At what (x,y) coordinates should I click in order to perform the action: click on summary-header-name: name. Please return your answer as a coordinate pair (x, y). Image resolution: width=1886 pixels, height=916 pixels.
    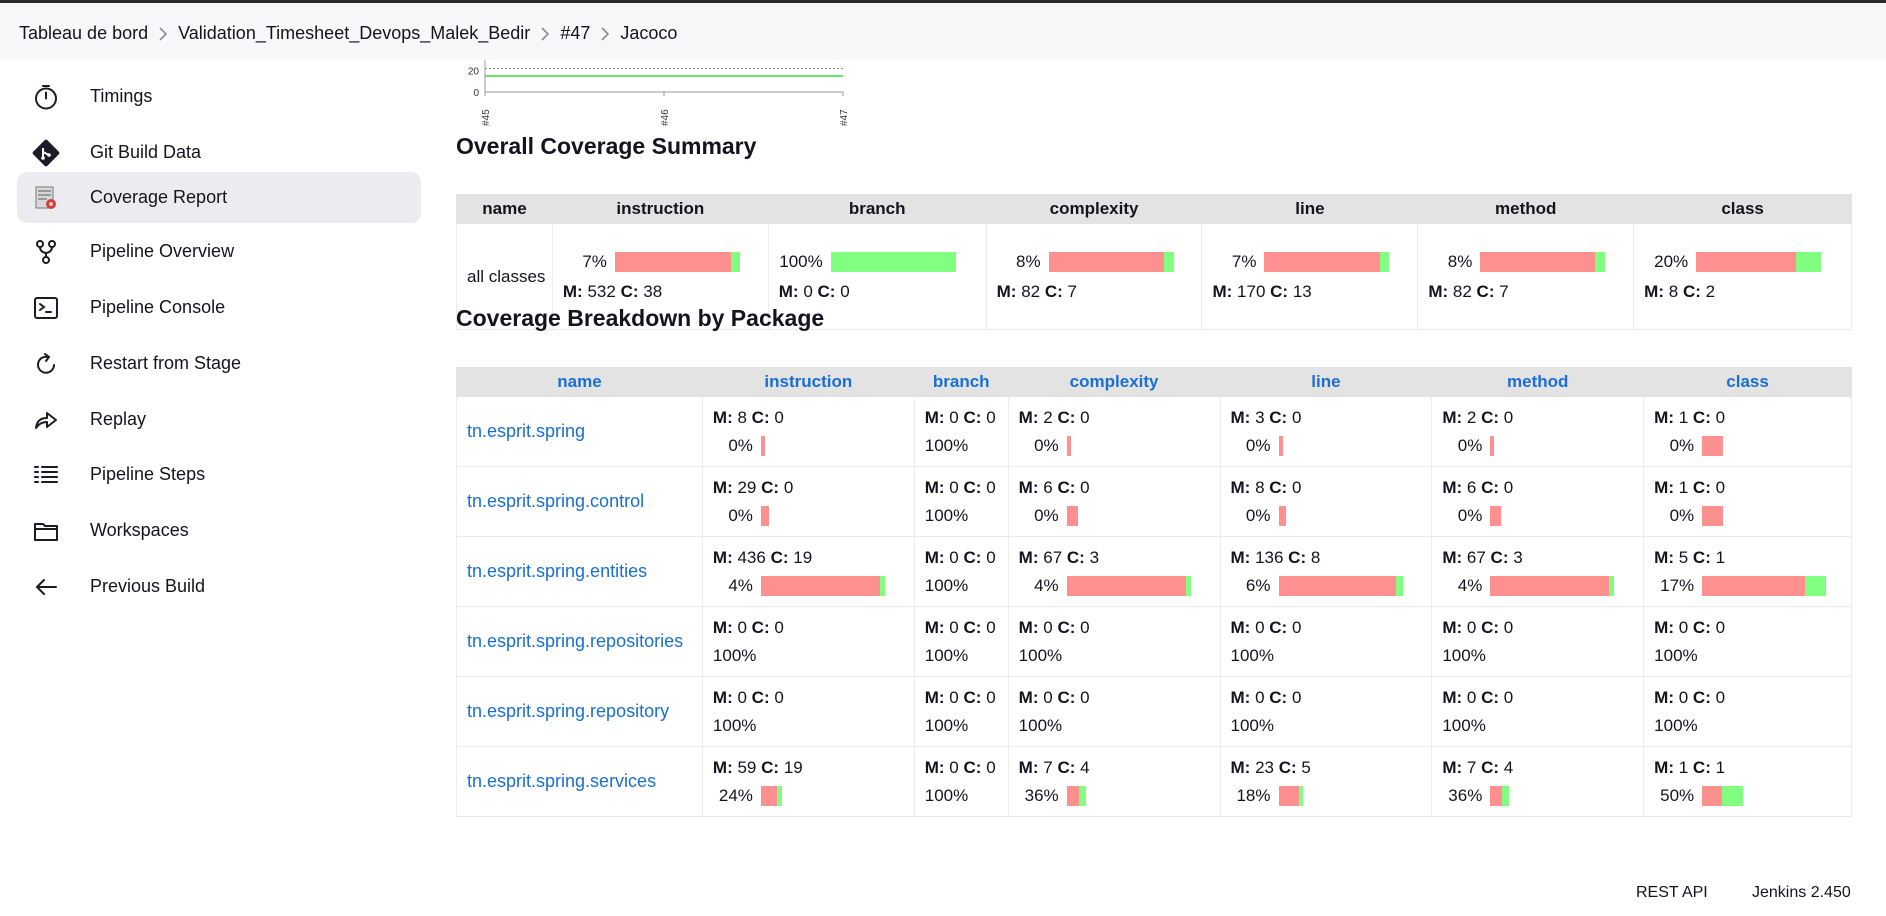
    Looking at the image, I should click on (504, 209).